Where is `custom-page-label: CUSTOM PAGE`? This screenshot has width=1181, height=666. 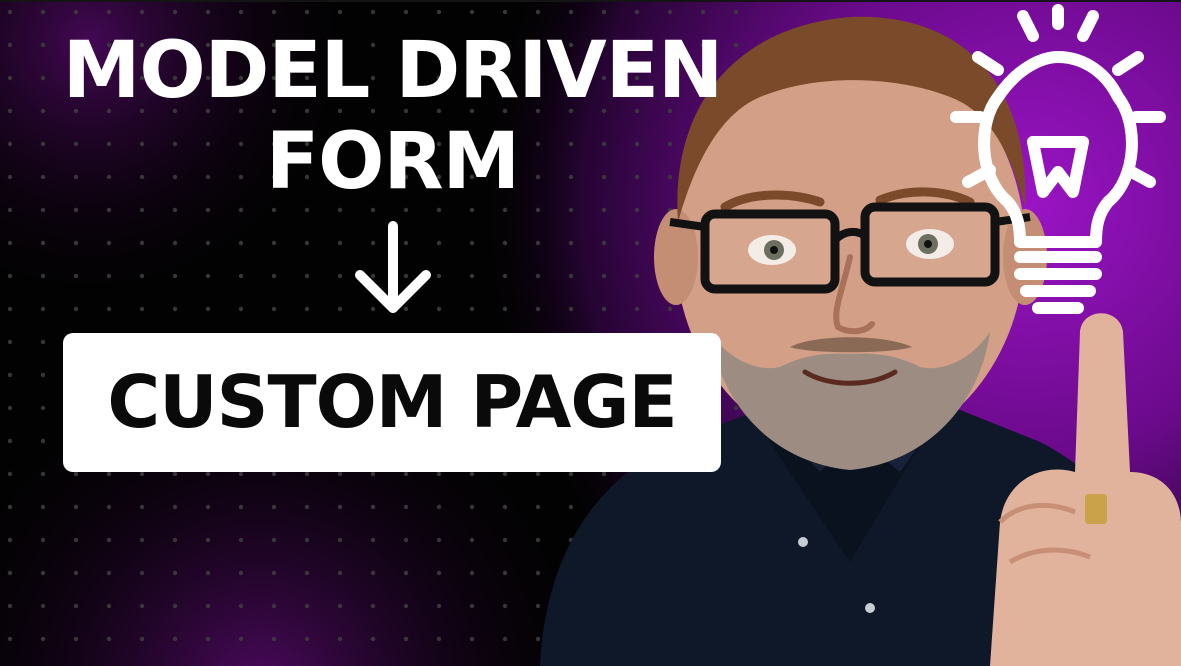 custom-page-label: CUSTOM PAGE is located at coordinates (392, 402).